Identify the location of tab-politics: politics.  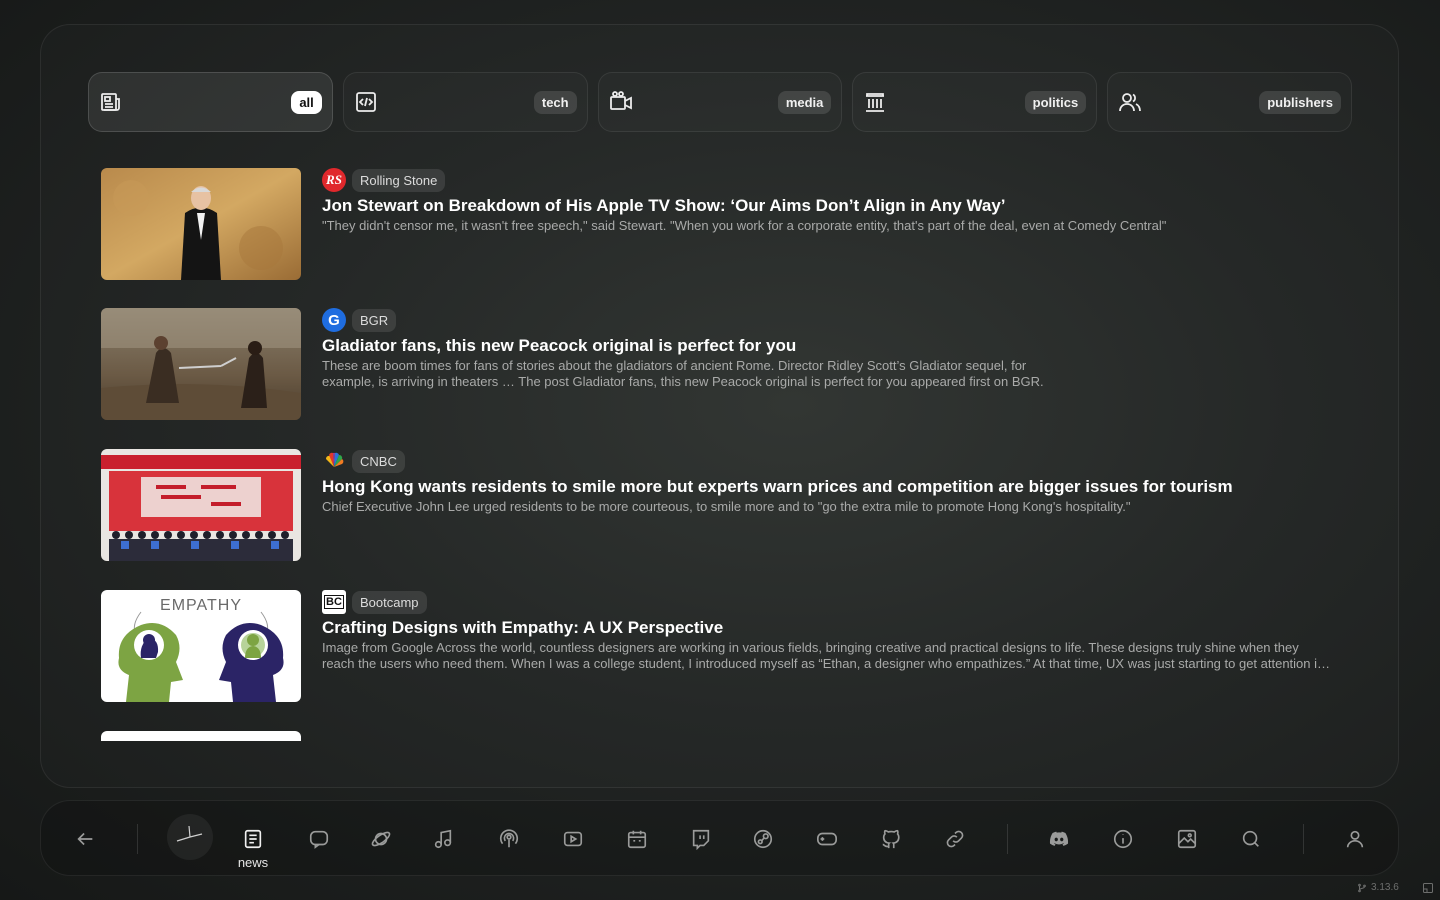
(975, 102).